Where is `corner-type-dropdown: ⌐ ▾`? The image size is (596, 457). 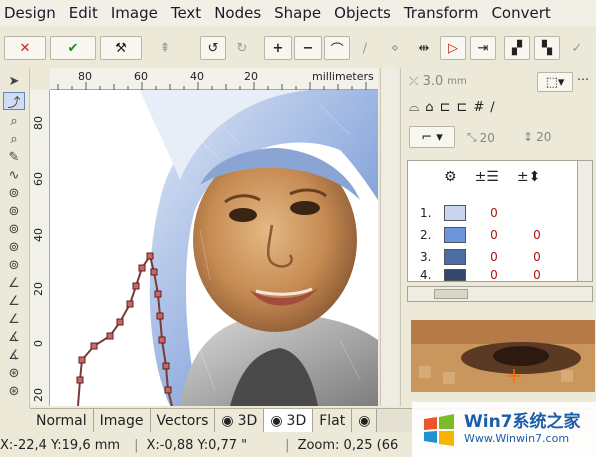 corner-type-dropdown: ⌐ ▾ is located at coordinates (432, 137).